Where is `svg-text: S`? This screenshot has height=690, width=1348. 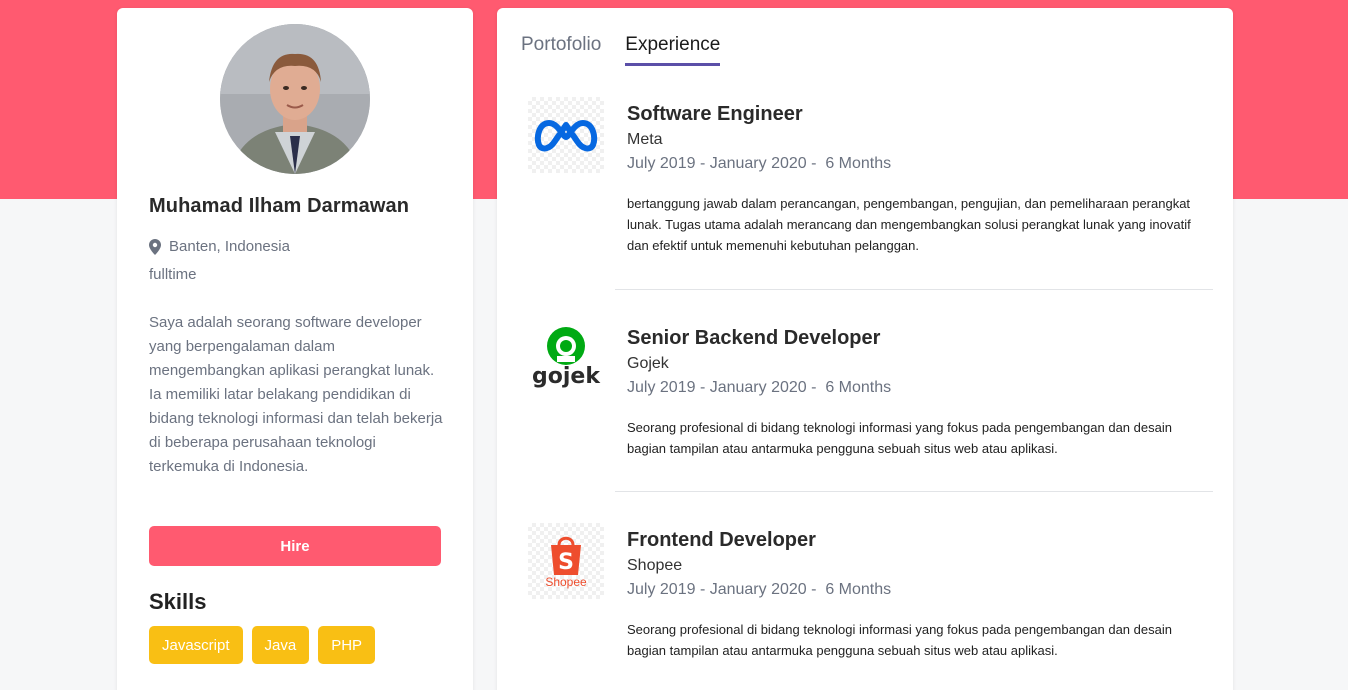
svg-text: S is located at coordinates (566, 562).